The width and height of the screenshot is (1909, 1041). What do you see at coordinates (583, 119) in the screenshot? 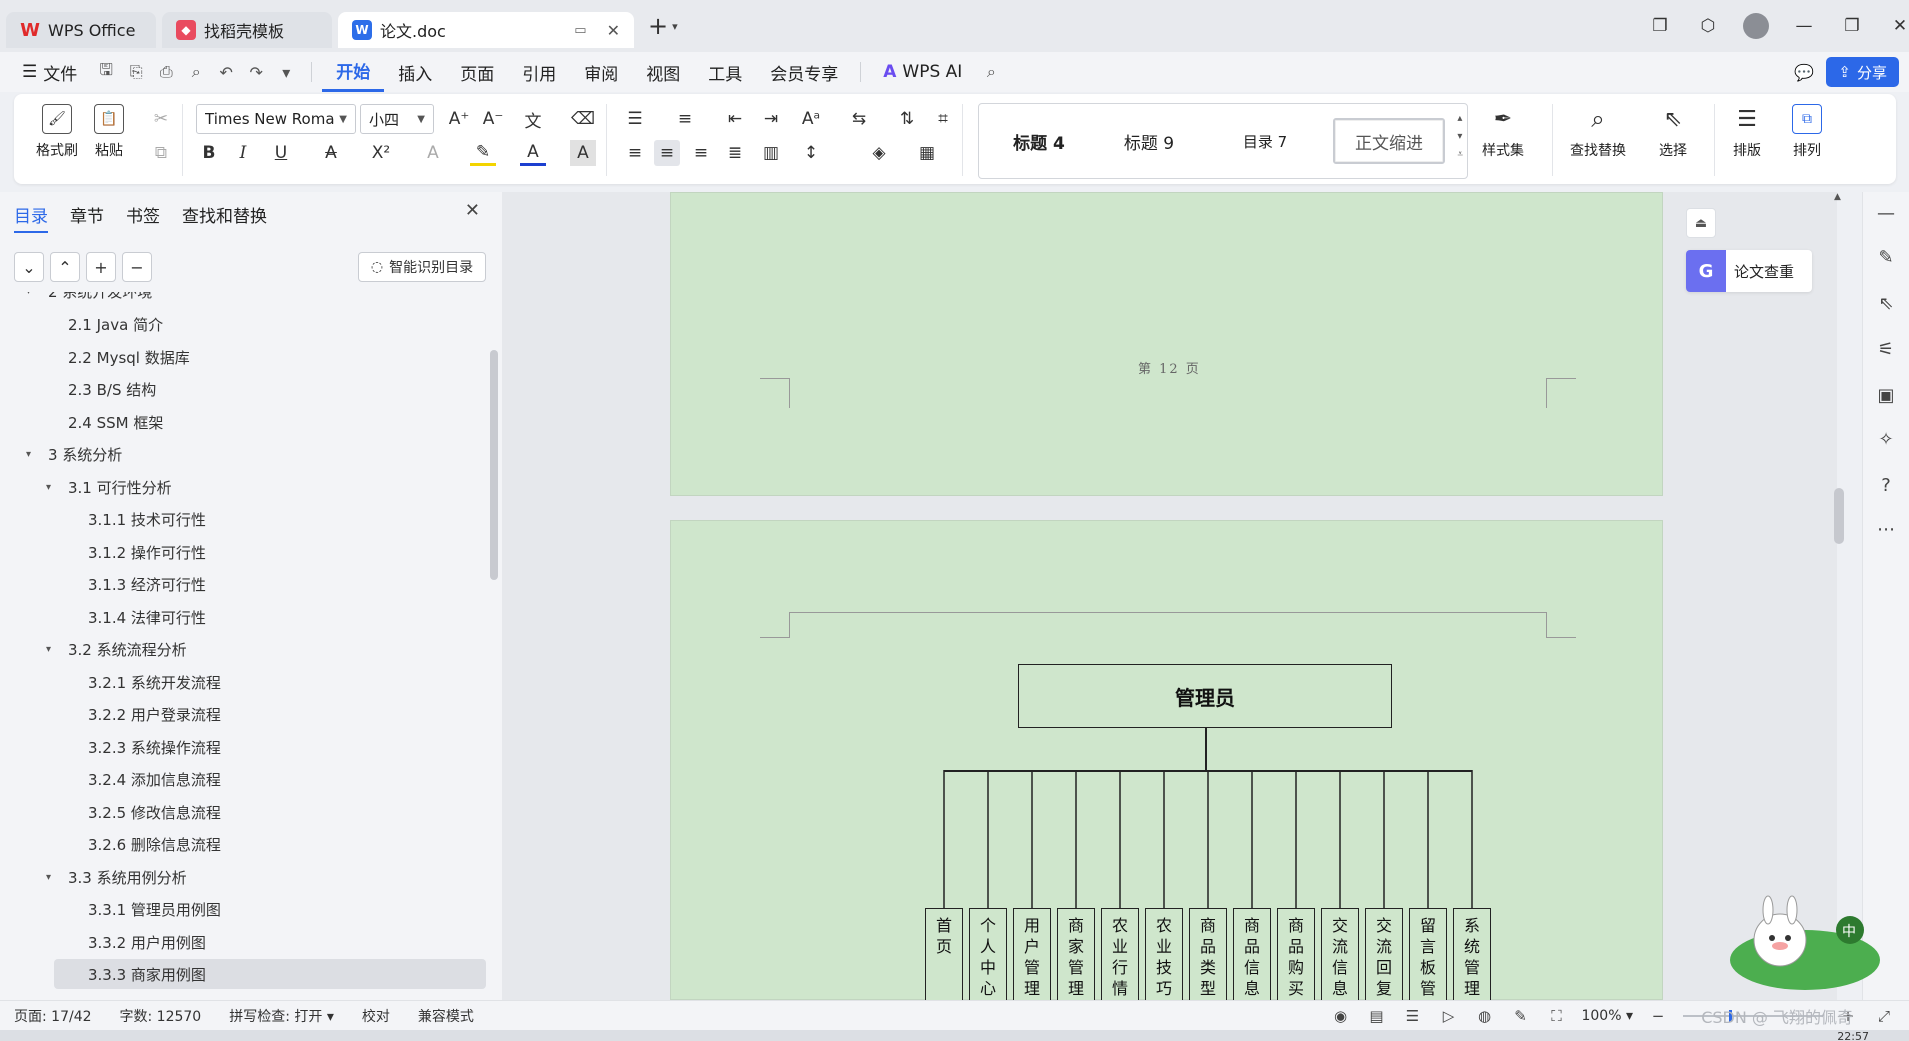
I see `eraser-icon: ⌫` at bounding box center [583, 119].